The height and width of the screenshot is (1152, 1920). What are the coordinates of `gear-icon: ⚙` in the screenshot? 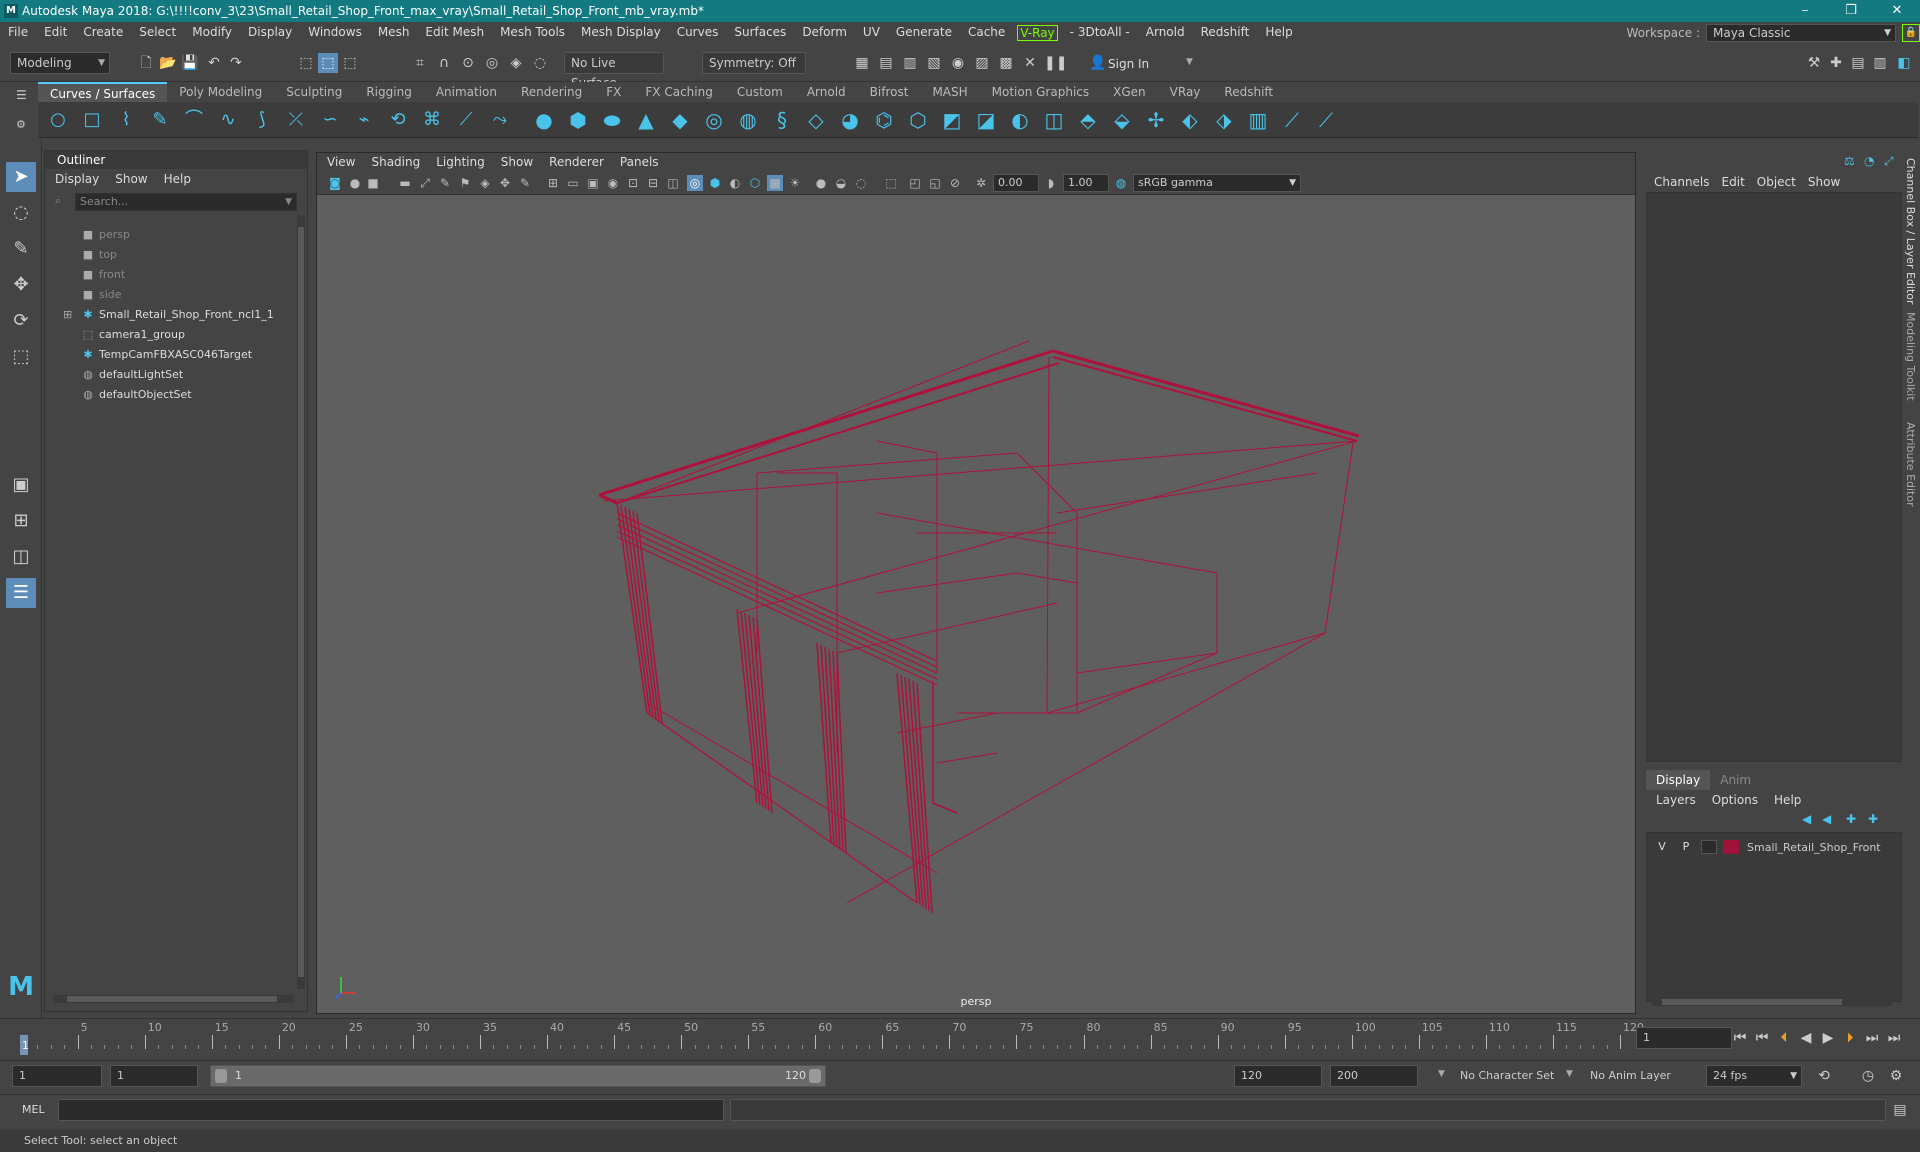 It's located at (21, 124).